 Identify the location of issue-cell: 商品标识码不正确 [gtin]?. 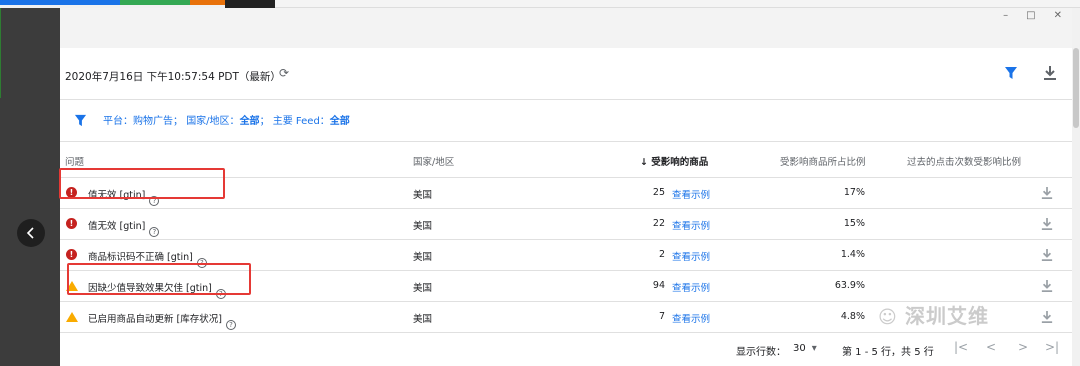
(147, 258).